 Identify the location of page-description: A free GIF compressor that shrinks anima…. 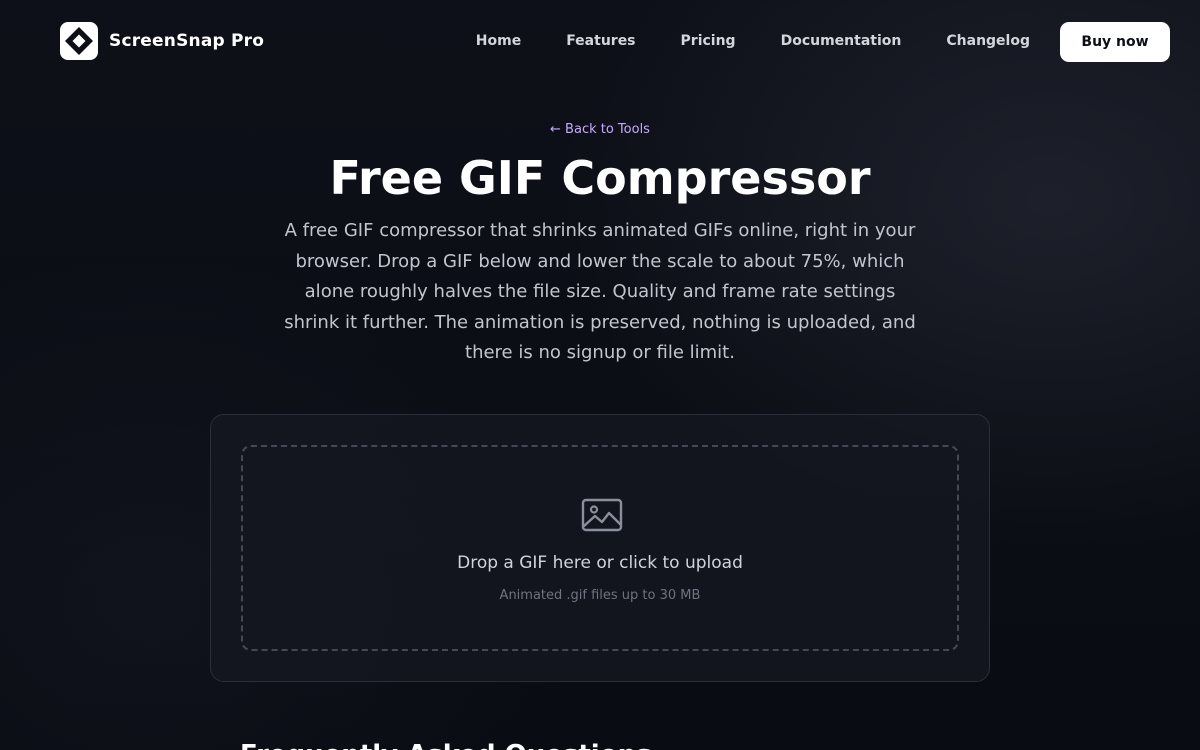
(600, 291).